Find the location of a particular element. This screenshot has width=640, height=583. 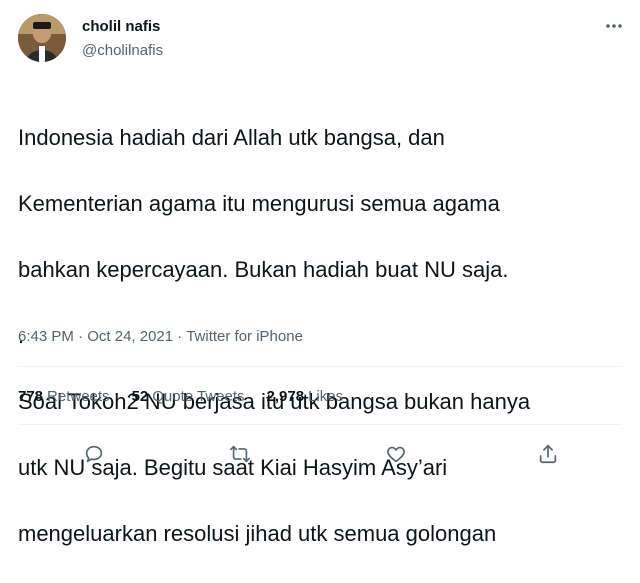

quote-tweets-stat: 52 Quote Tweets is located at coordinates (188, 396).